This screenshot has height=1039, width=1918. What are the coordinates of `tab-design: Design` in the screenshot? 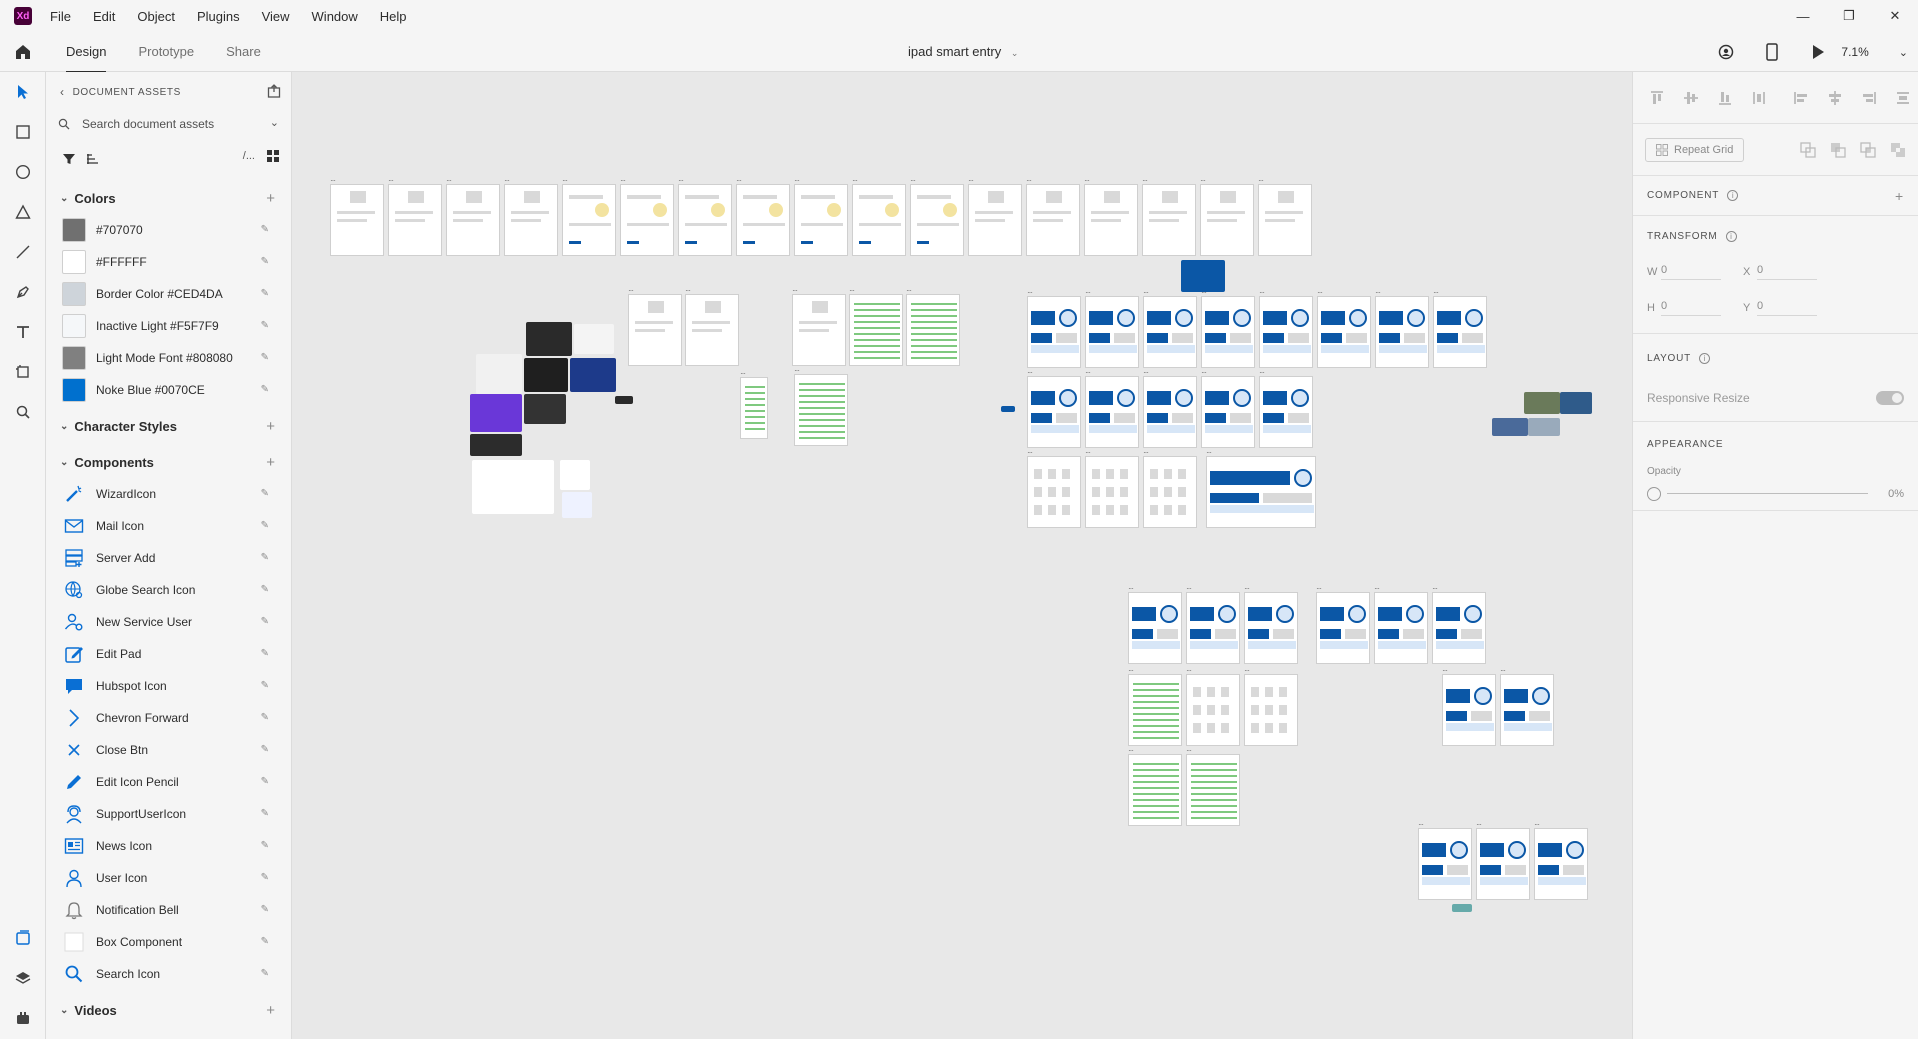 It's located at (86, 52).